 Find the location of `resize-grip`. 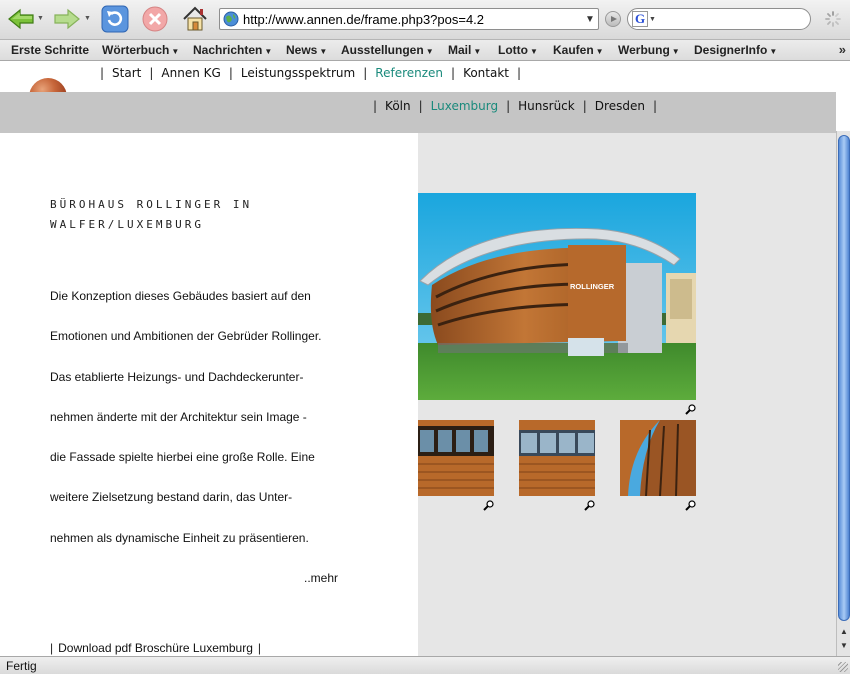

resize-grip is located at coordinates (843, 667).